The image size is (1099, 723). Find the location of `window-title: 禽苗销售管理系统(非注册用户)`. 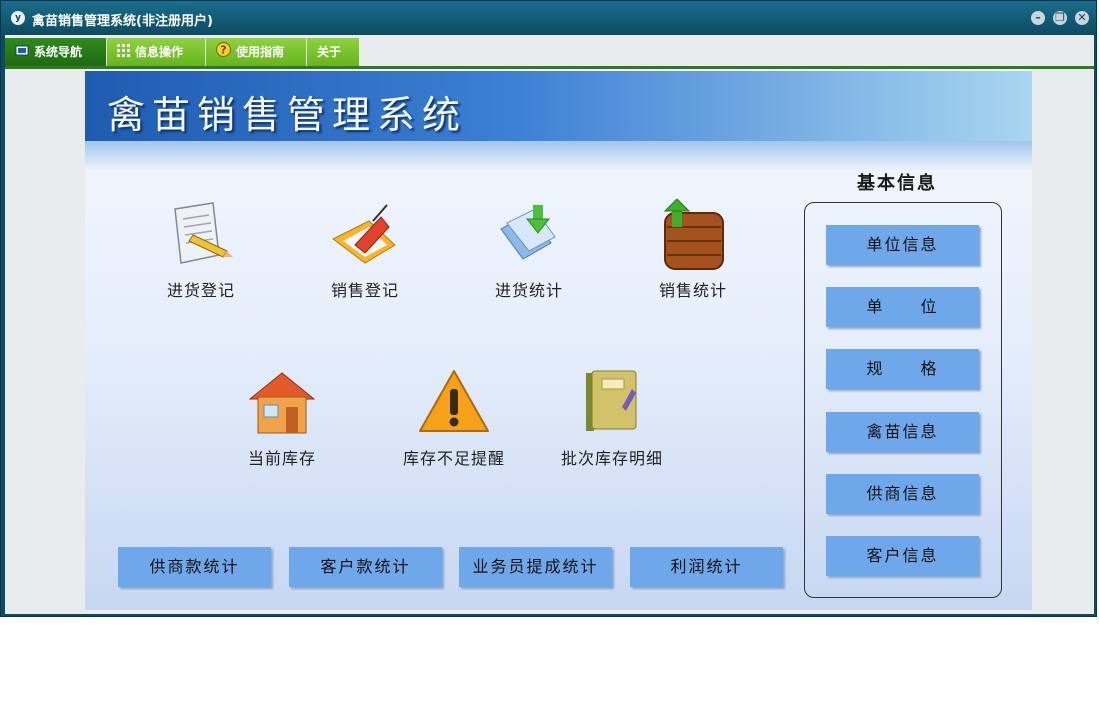

window-title: 禽苗销售管理系统(非注册用户) is located at coordinates (122, 21).